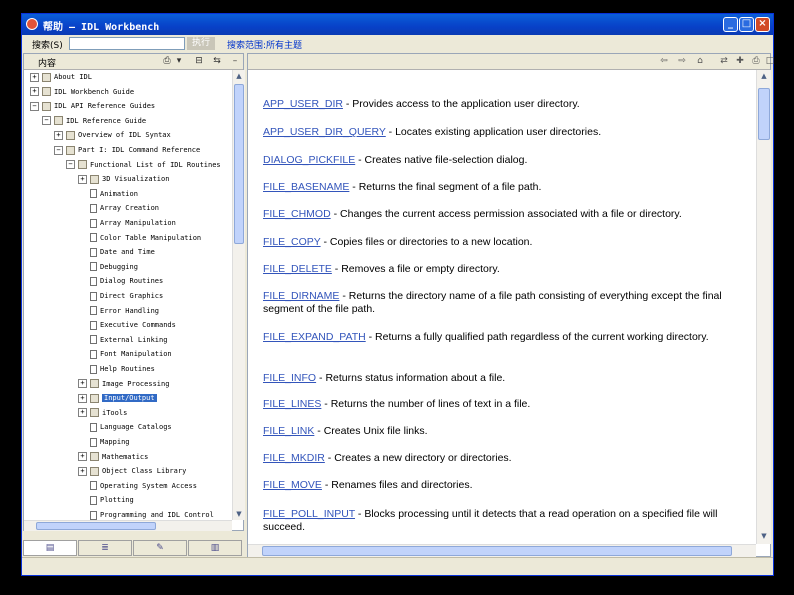 This screenshot has height=595, width=794. Describe the element at coordinates (122, 252) in the screenshot. I see `tree-item: Date and Time` at that location.